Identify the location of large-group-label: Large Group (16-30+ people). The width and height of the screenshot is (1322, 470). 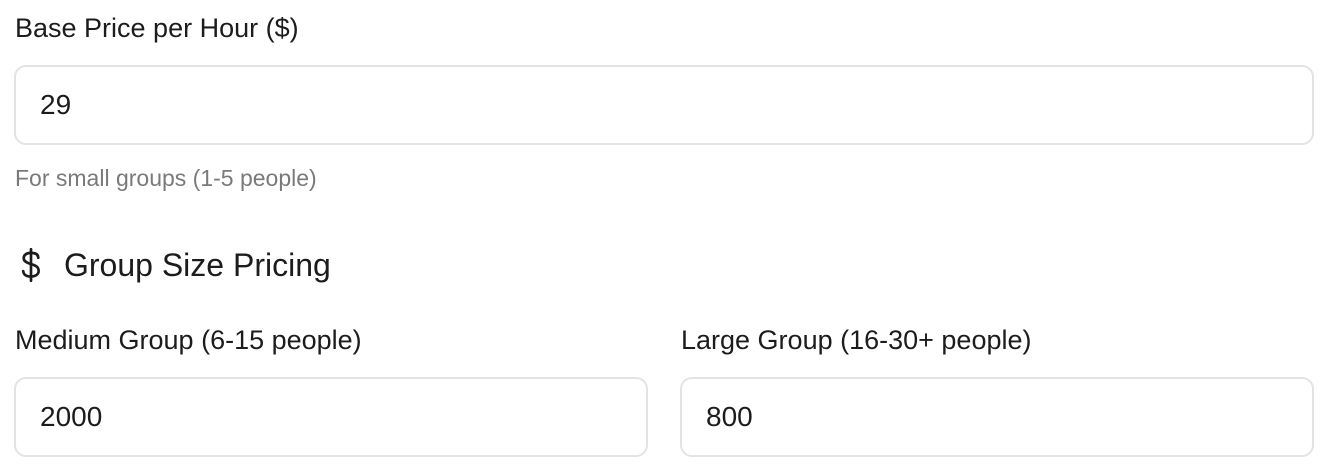
(856, 340).